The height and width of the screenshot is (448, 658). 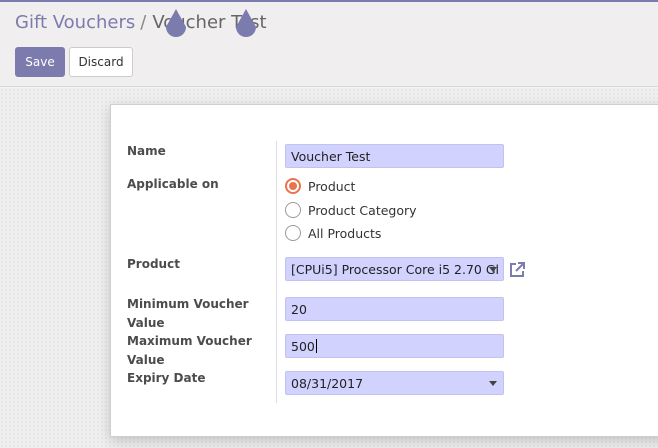 I want to click on maximum-voucher-value-label: Maximum Voucher Value, so click(x=189, y=350).